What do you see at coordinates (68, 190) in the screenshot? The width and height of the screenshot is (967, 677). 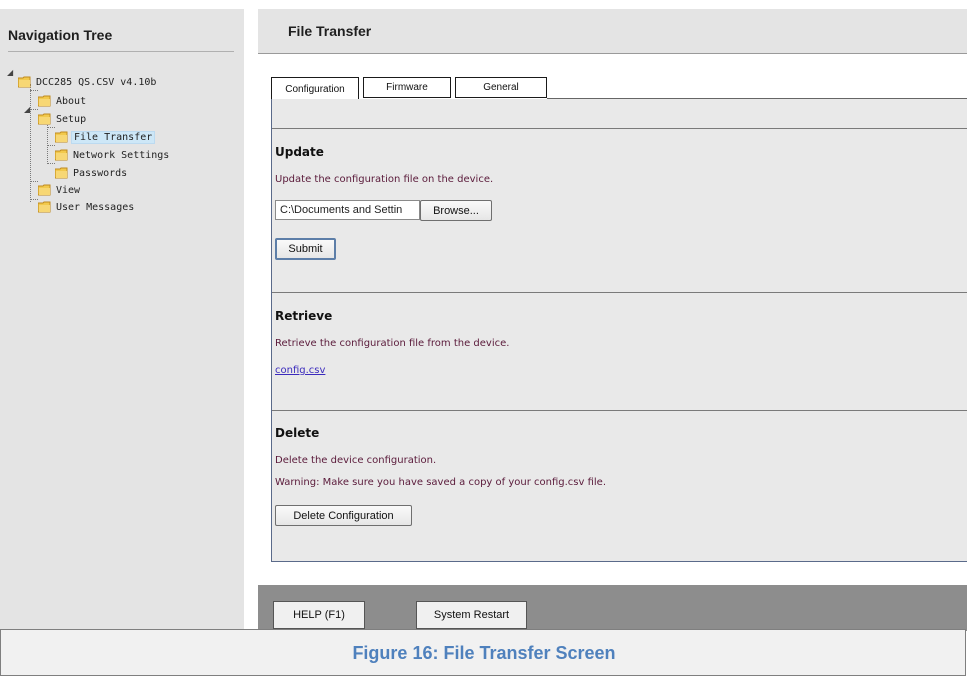 I see `tree-item-label: View` at bounding box center [68, 190].